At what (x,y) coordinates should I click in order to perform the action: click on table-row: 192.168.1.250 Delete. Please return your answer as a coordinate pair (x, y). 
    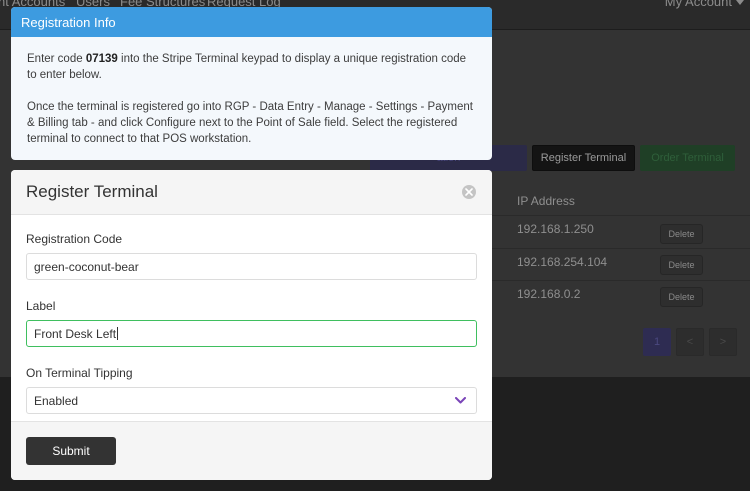
    Looking at the image, I should click on (621, 231).